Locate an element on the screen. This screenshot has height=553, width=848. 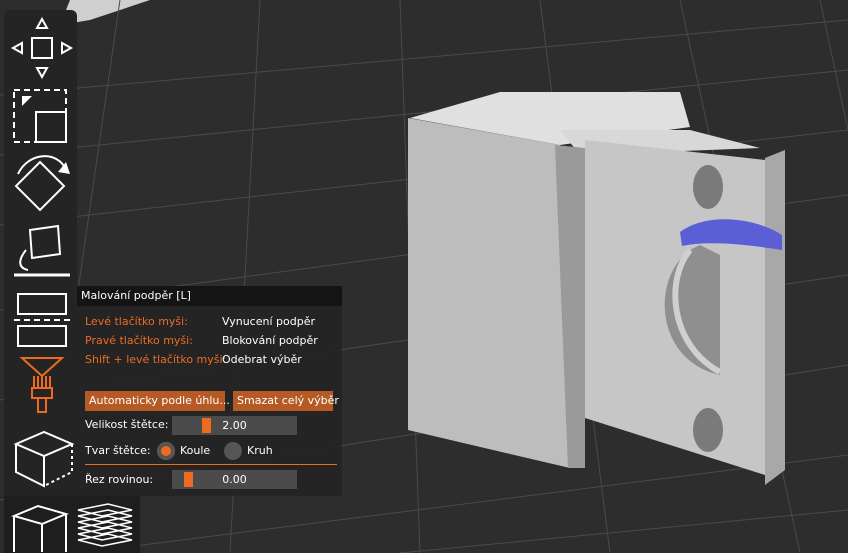
clear-all-button: Smazat celý výběr is located at coordinates (286, 401).